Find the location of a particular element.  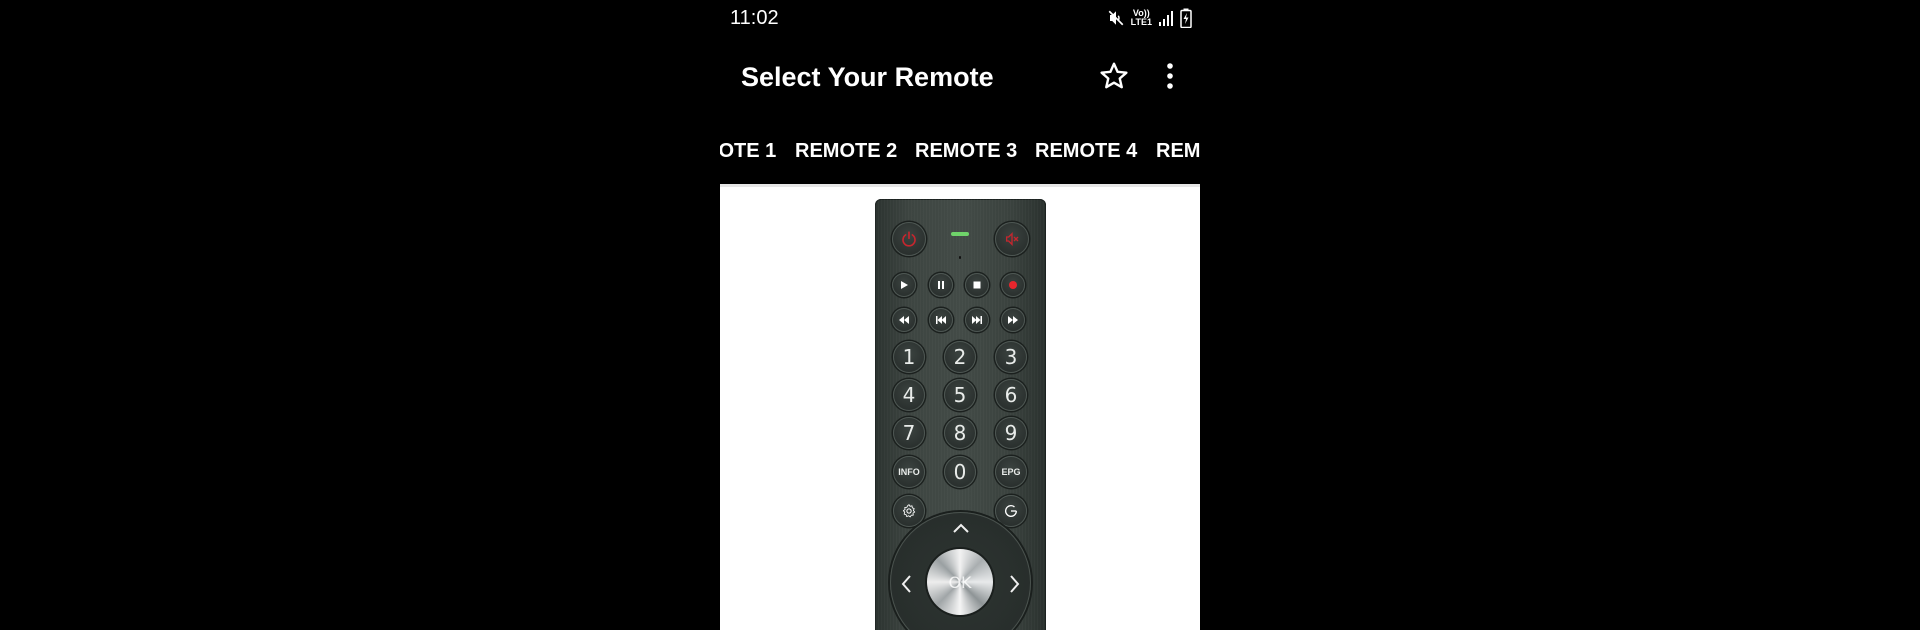

previous-button is located at coordinates (941, 320).